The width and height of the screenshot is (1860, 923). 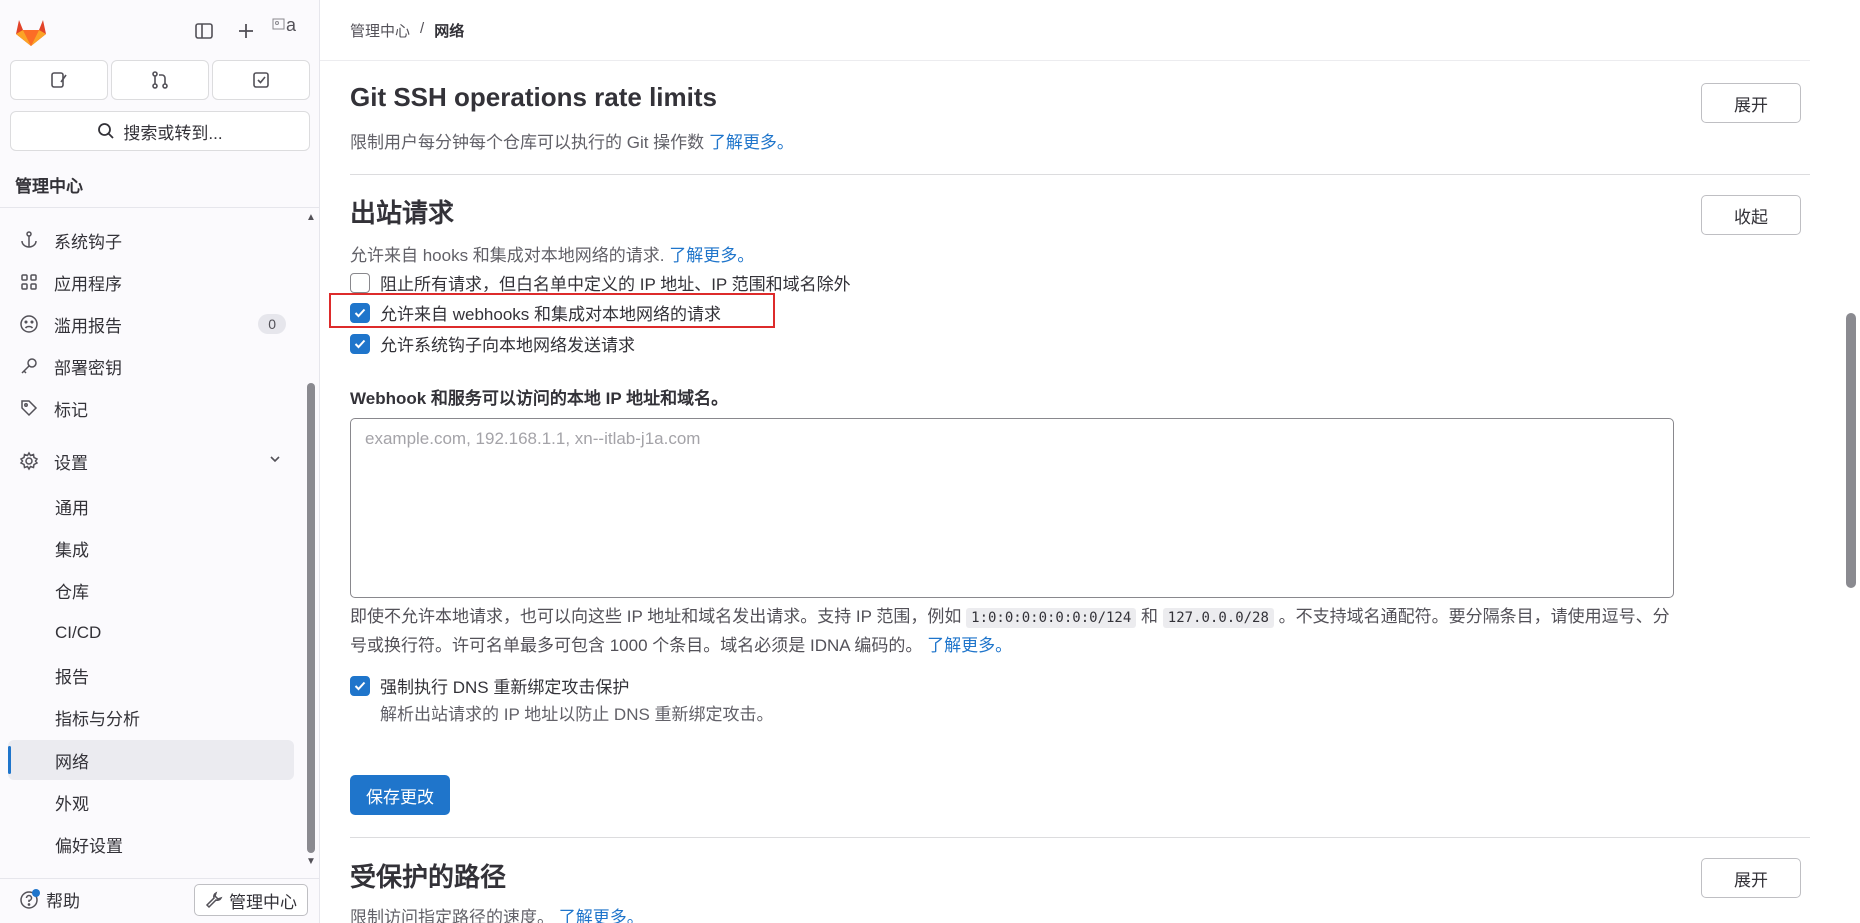 I want to click on protected-expand-button: 展开, so click(x=1751, y=878).